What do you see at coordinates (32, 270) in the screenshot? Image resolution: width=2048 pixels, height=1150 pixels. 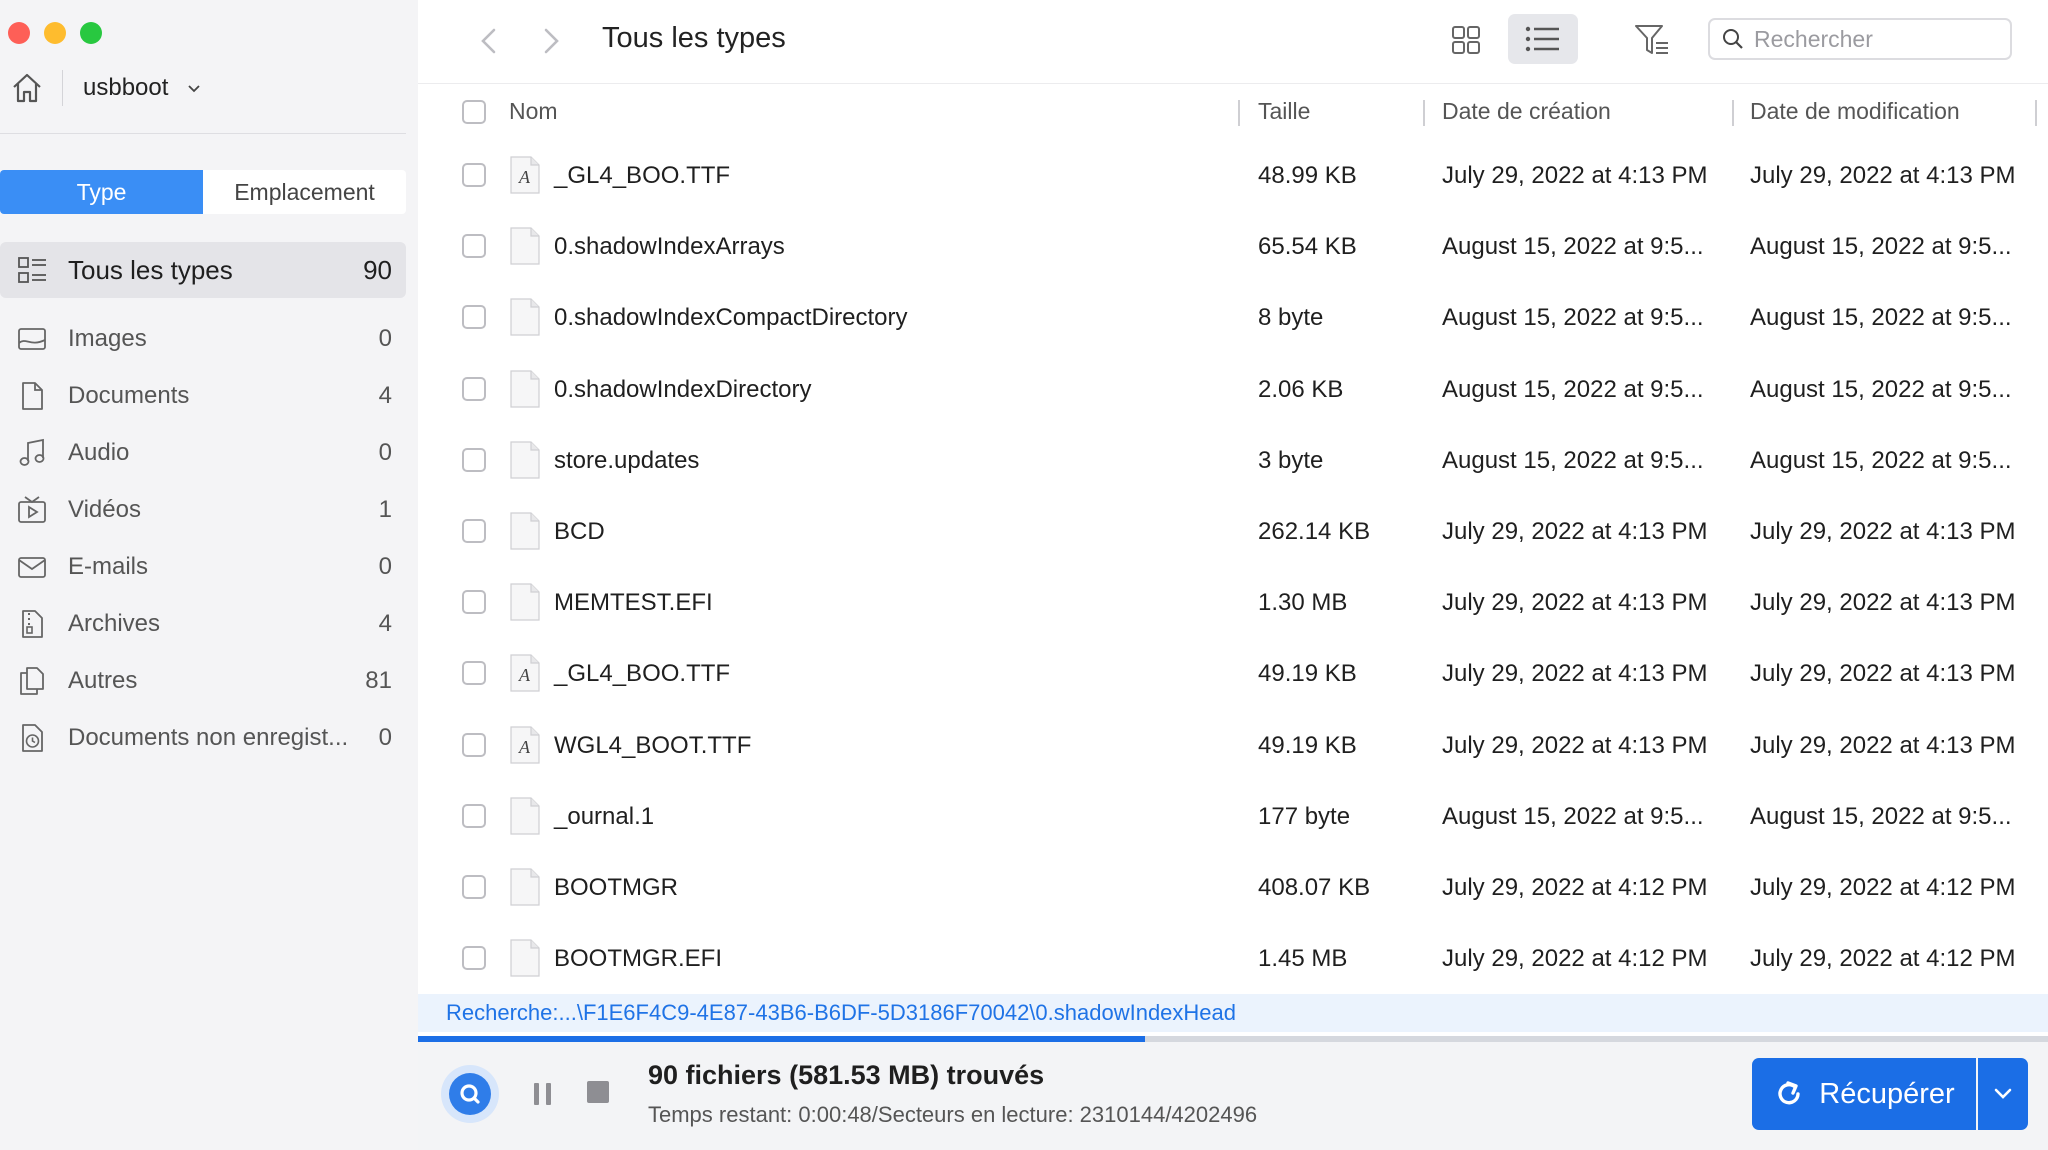 I see `all-types-icon` at bounding box center [32, 270].